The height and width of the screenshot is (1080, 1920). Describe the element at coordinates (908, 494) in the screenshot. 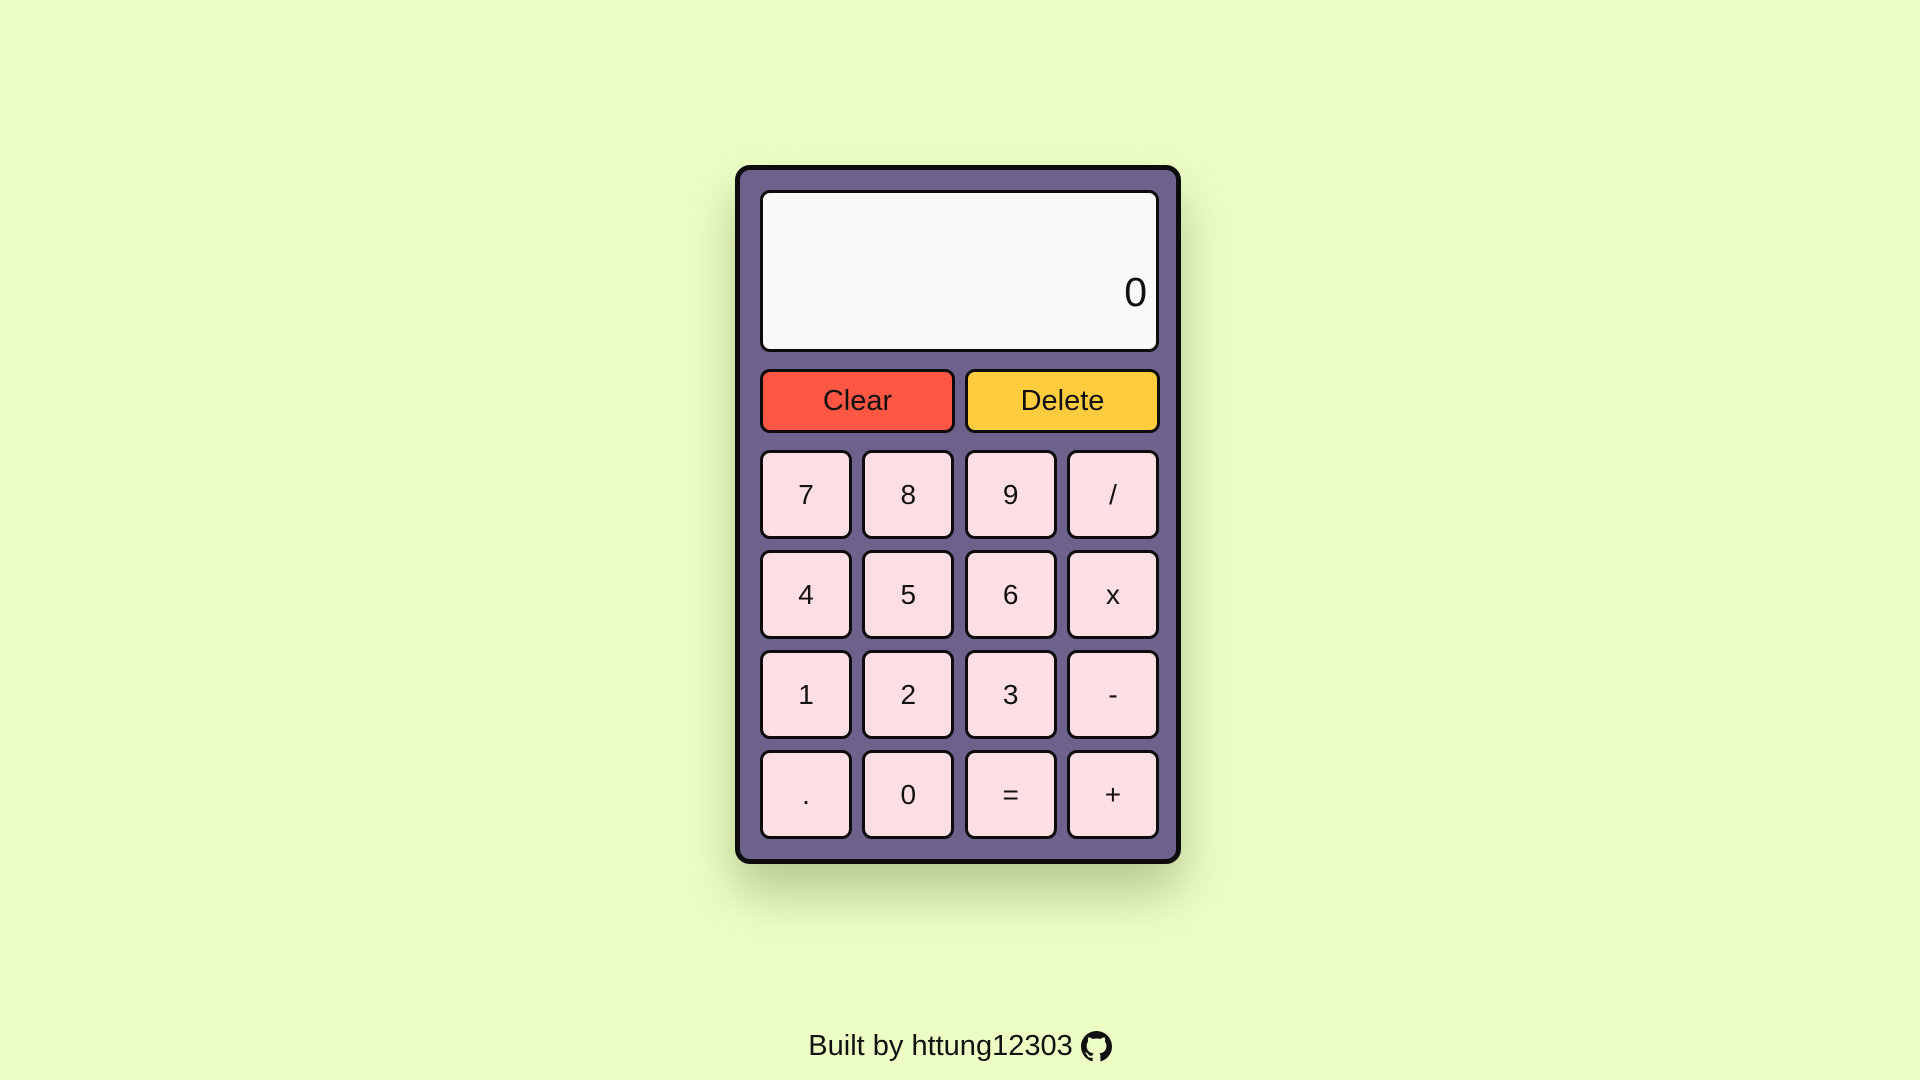

I see `key-8: 8` at that location.